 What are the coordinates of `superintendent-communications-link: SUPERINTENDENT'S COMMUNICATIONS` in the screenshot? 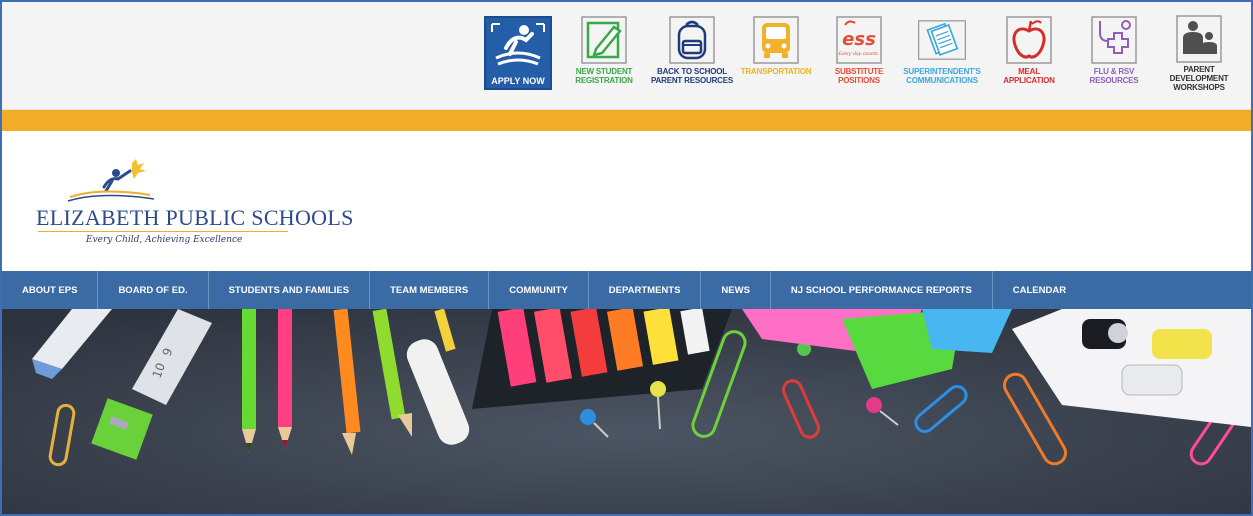 It's located at (942, 53).